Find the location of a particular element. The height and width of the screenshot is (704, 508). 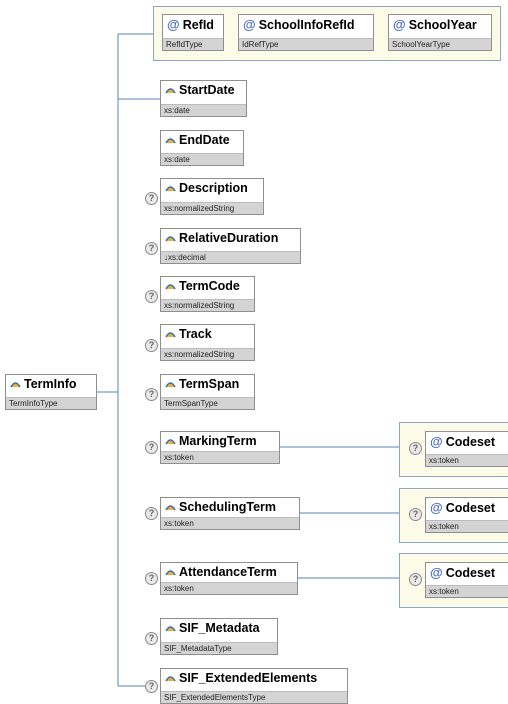

element-type: TermInfoType is located at coordinates (51, 403).